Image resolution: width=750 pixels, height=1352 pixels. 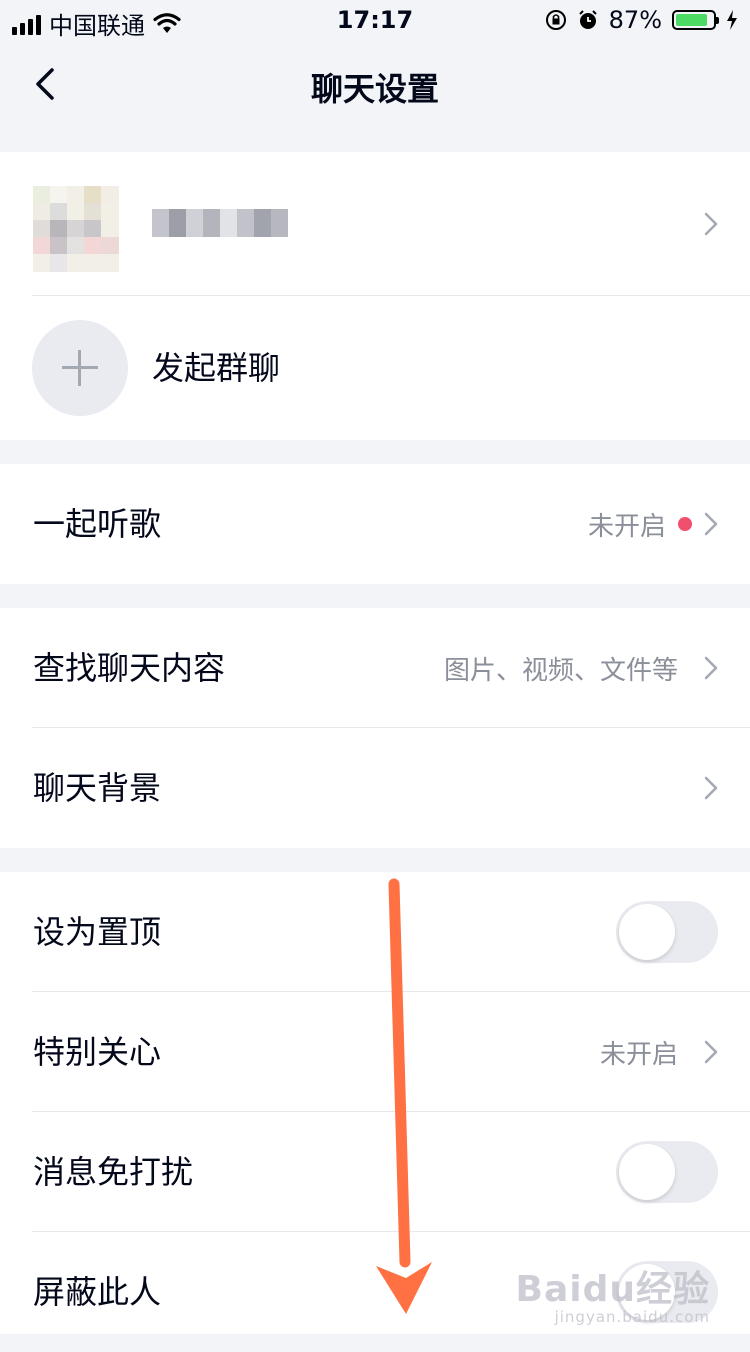 I want to click on nav-bar: 聊天设置, so click(x=375, y=85).